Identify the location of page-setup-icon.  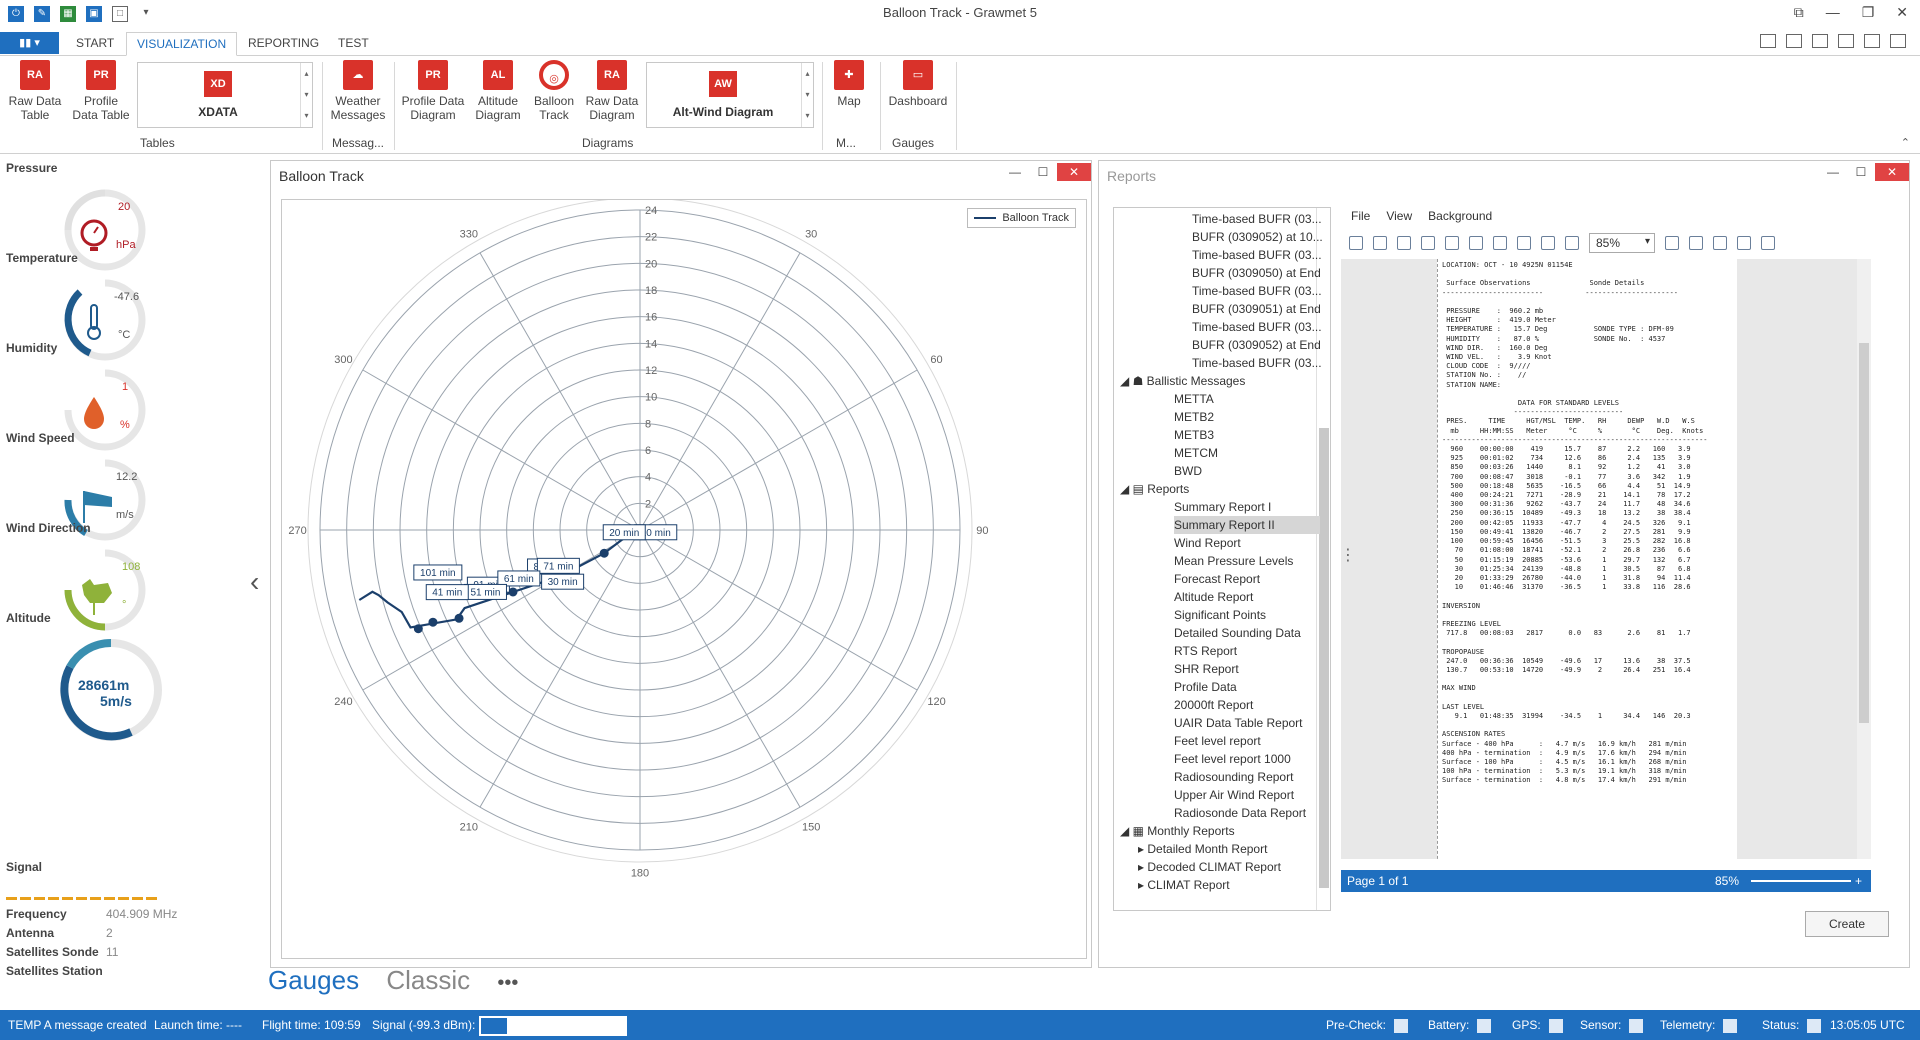
(1476, 243).